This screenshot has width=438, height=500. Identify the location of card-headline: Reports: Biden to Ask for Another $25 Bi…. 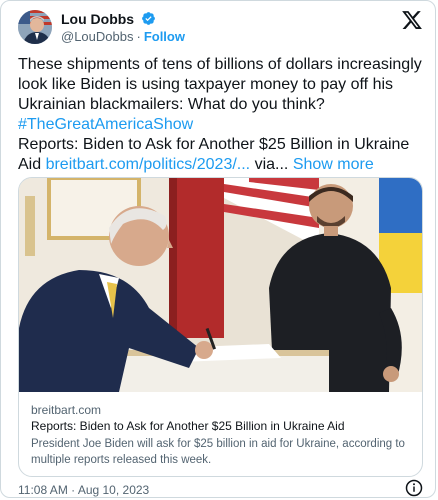
(221, 426).